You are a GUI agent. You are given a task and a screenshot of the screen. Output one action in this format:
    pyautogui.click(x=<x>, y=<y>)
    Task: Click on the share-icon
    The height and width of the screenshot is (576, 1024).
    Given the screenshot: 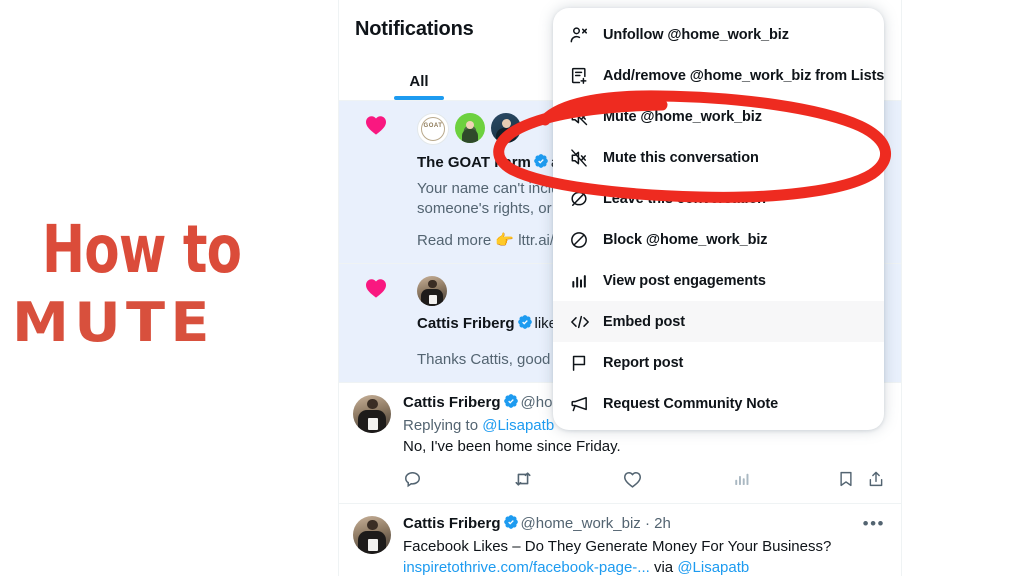 What is the action you would take?
    pyautogui.click(x=870, y=479)
    